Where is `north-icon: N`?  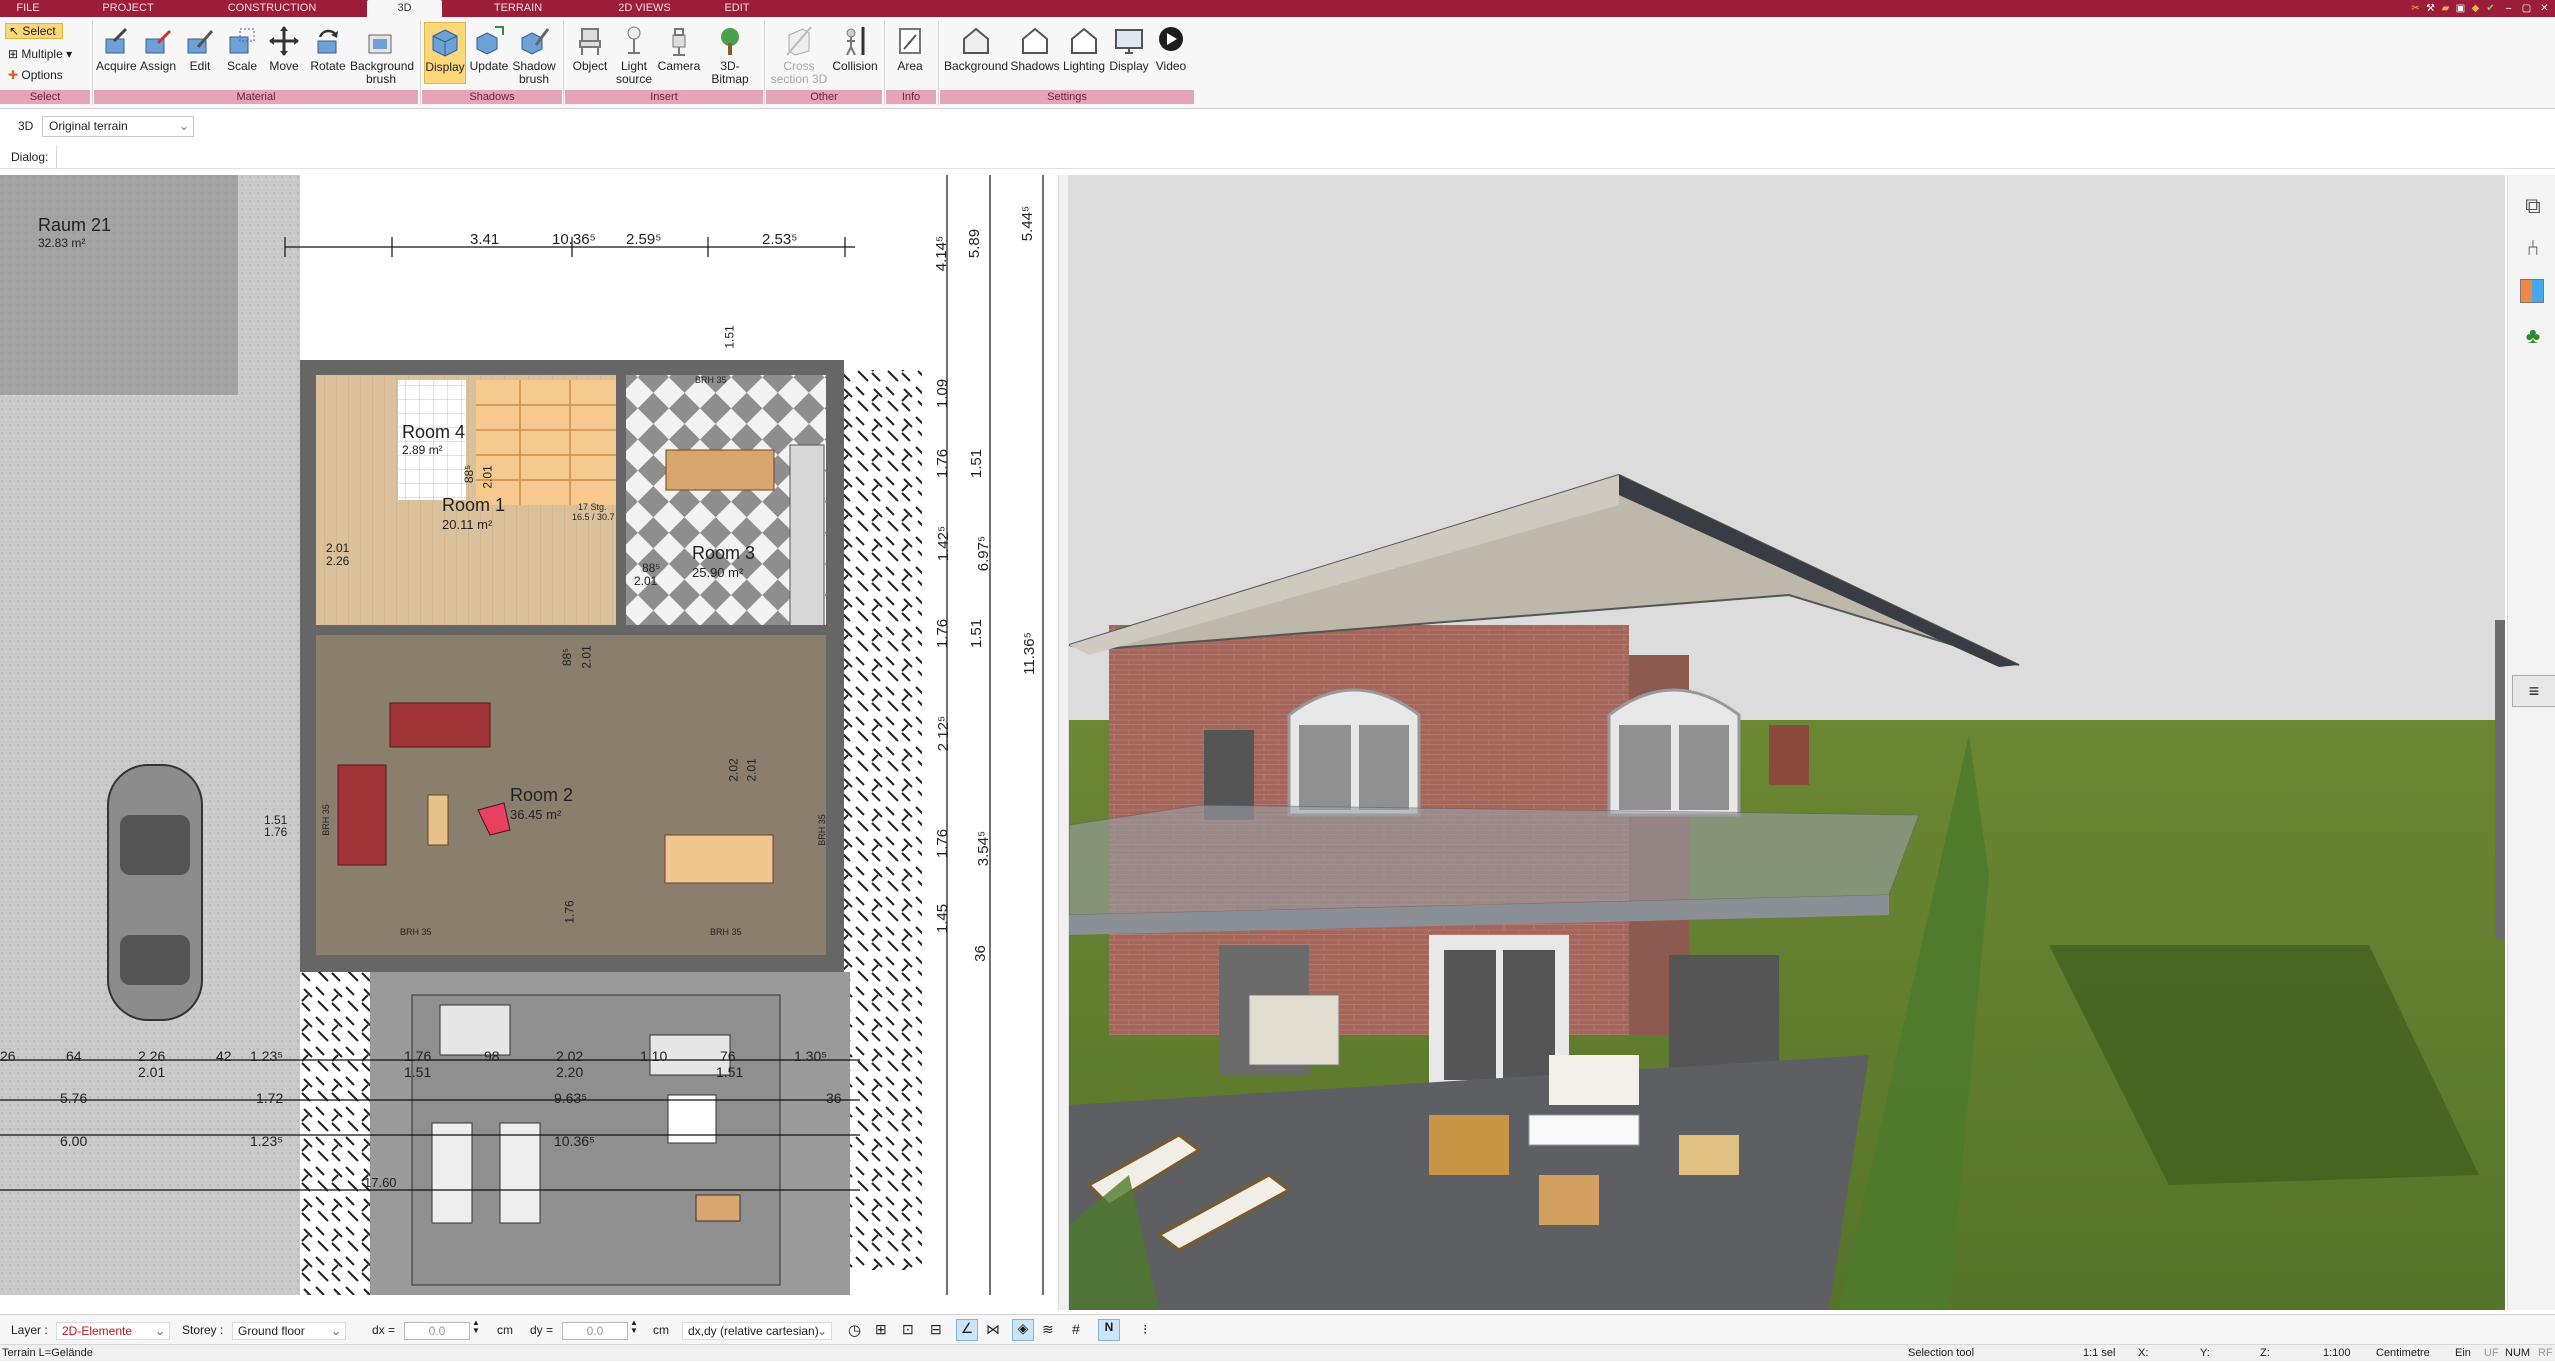
north-icon: N is located at coordinates (1109, 1330).